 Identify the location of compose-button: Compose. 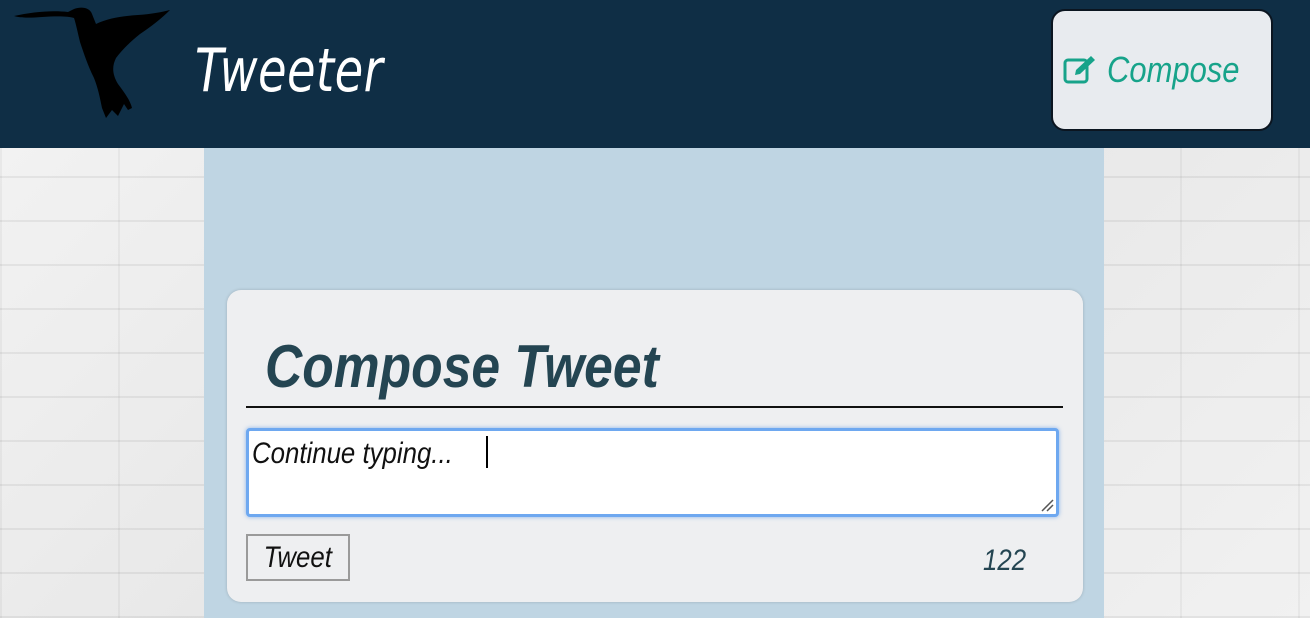
(1162, 70).